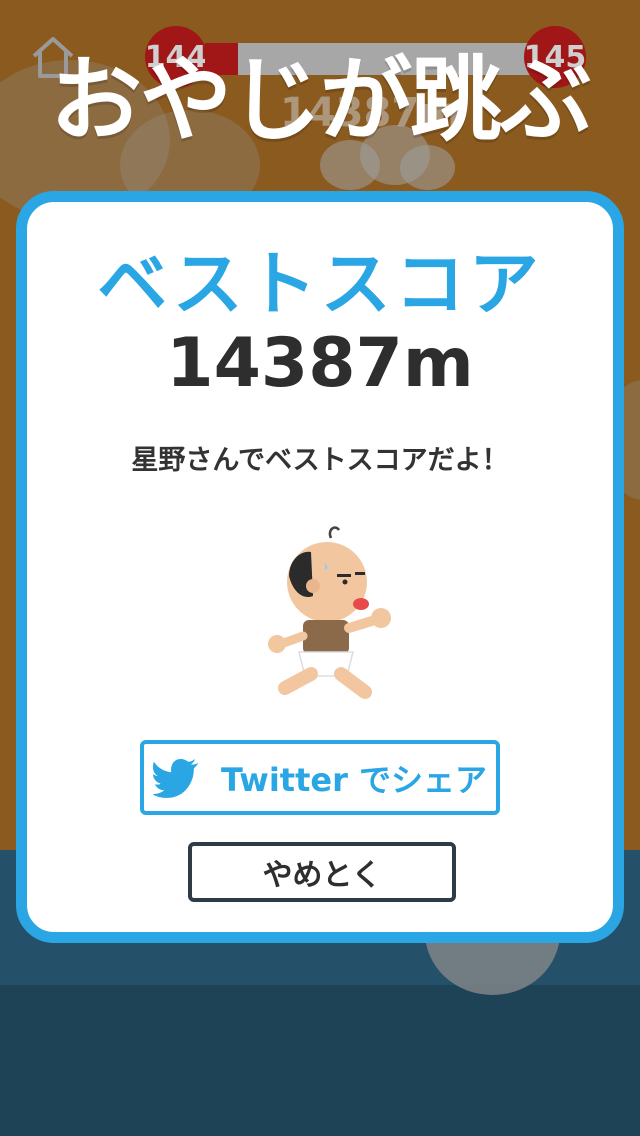 The height and width of the screenshot is (1136, 640). Describe the element at coordinates (322, 872) in the screenshot. I see `quit-button: やめとく` at that location.